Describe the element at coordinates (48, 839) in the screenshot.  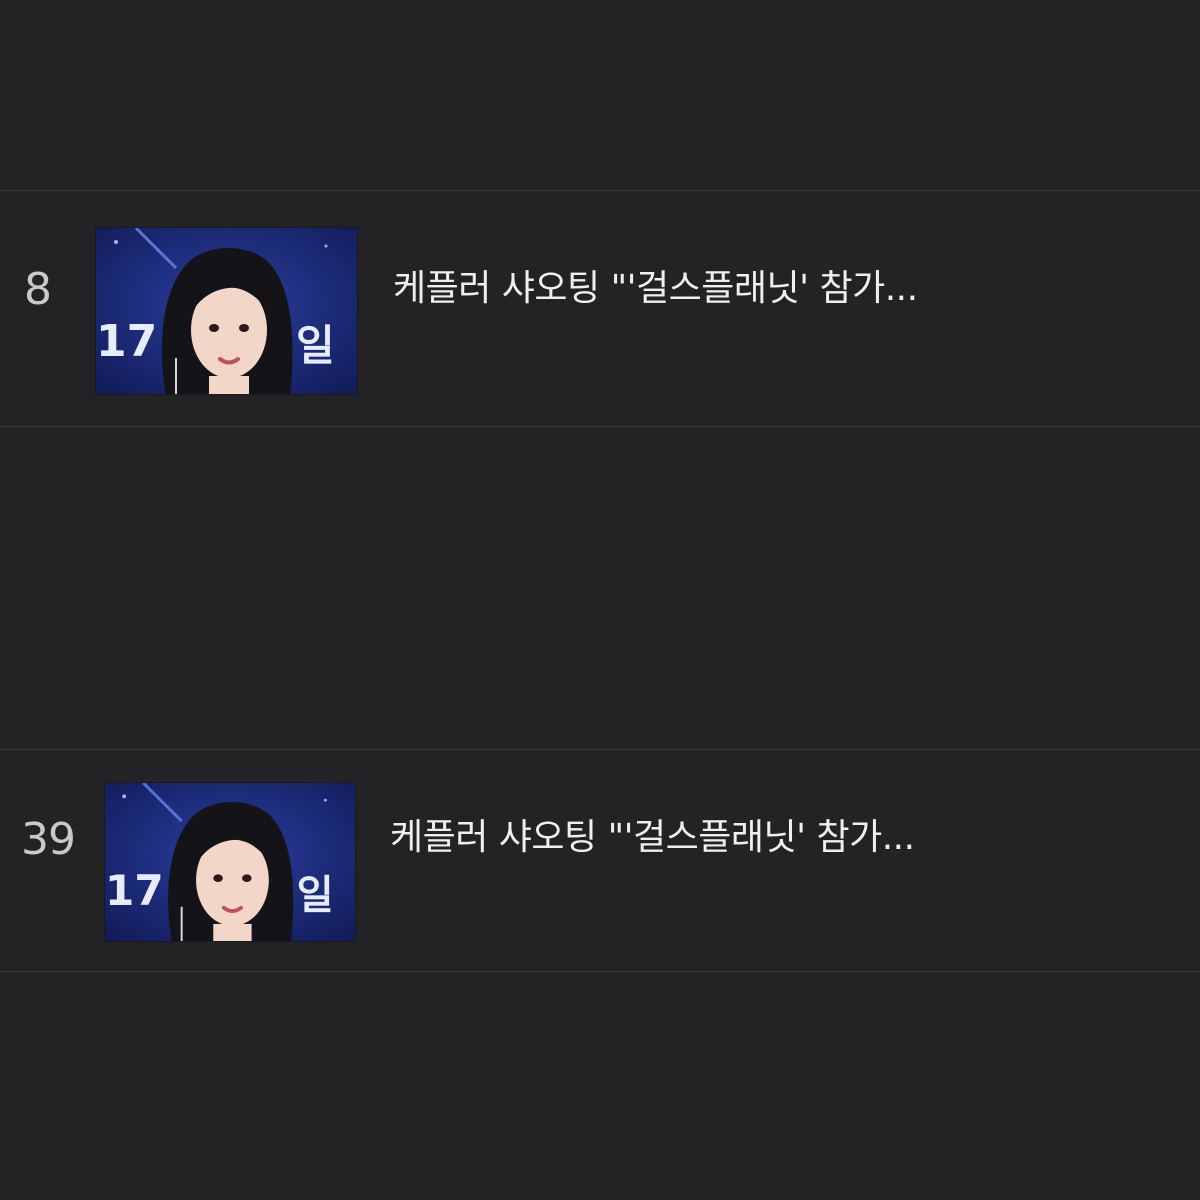
I see `article-rank: 39` at that location.